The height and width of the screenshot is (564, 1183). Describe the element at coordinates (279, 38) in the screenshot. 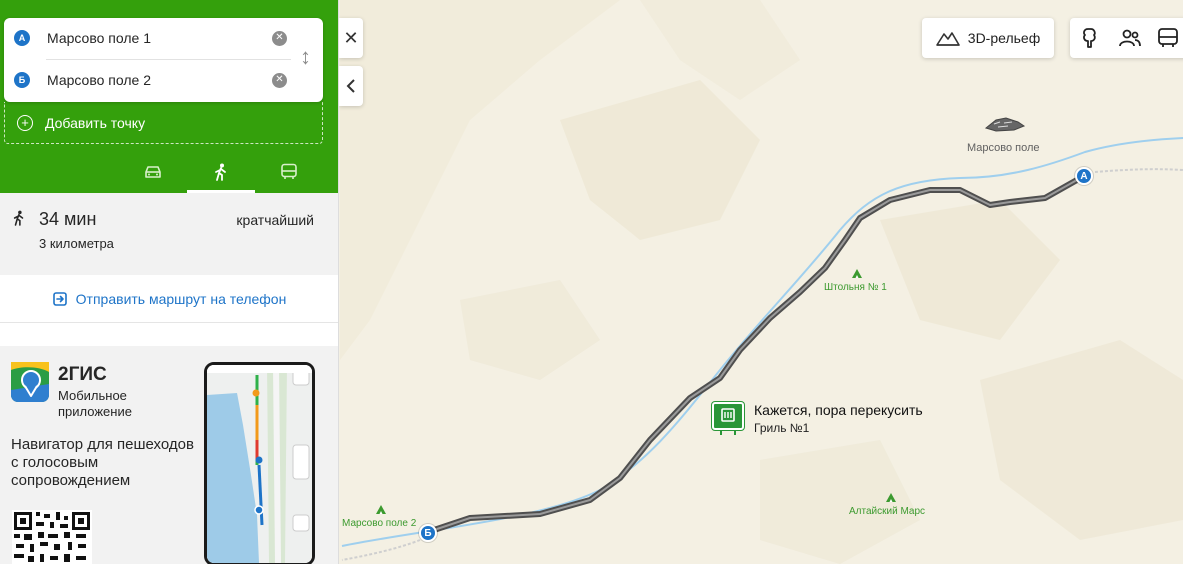

I see `clear-from-icon: ✕` at that location.